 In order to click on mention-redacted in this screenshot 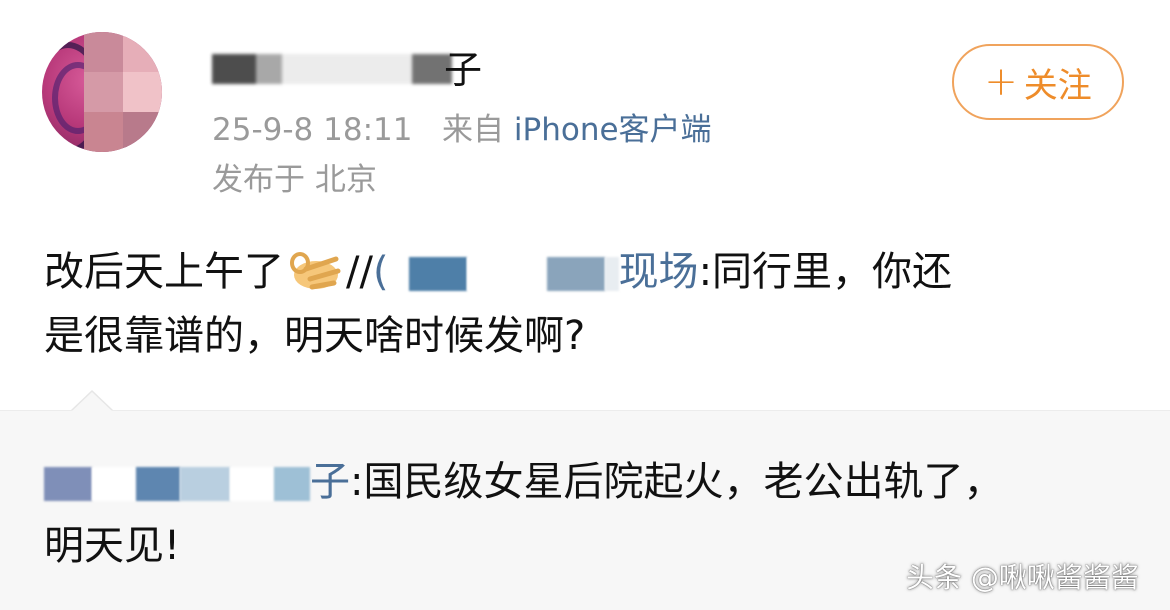, I will do `click(437, 274)`.